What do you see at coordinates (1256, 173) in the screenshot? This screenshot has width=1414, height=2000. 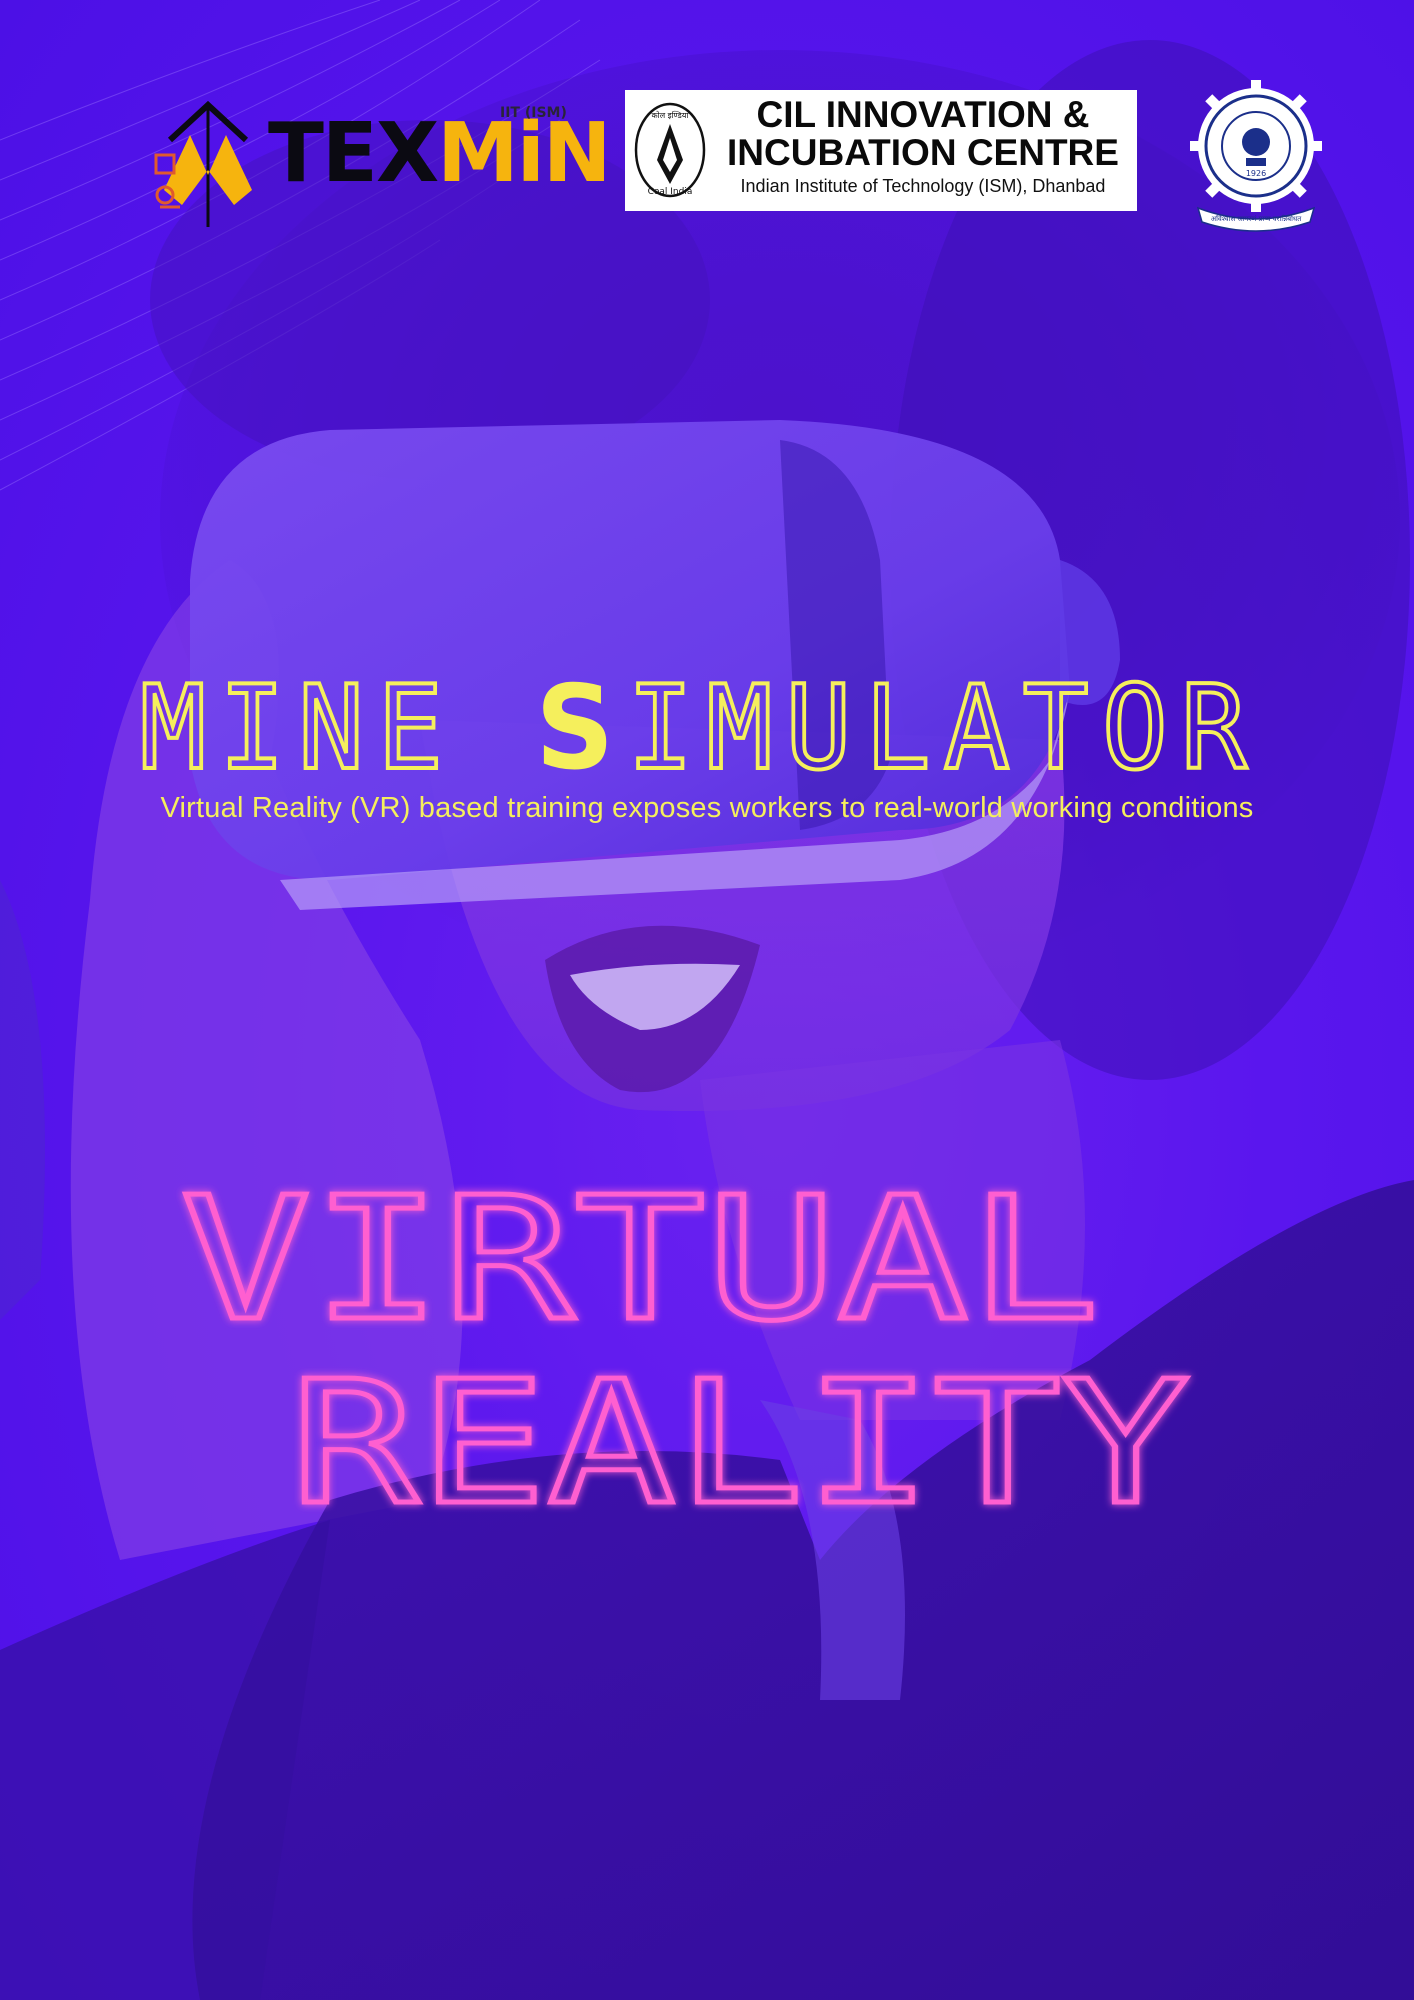 I see `ism-seal-year: 1926` at bounding box center [1256, 173].